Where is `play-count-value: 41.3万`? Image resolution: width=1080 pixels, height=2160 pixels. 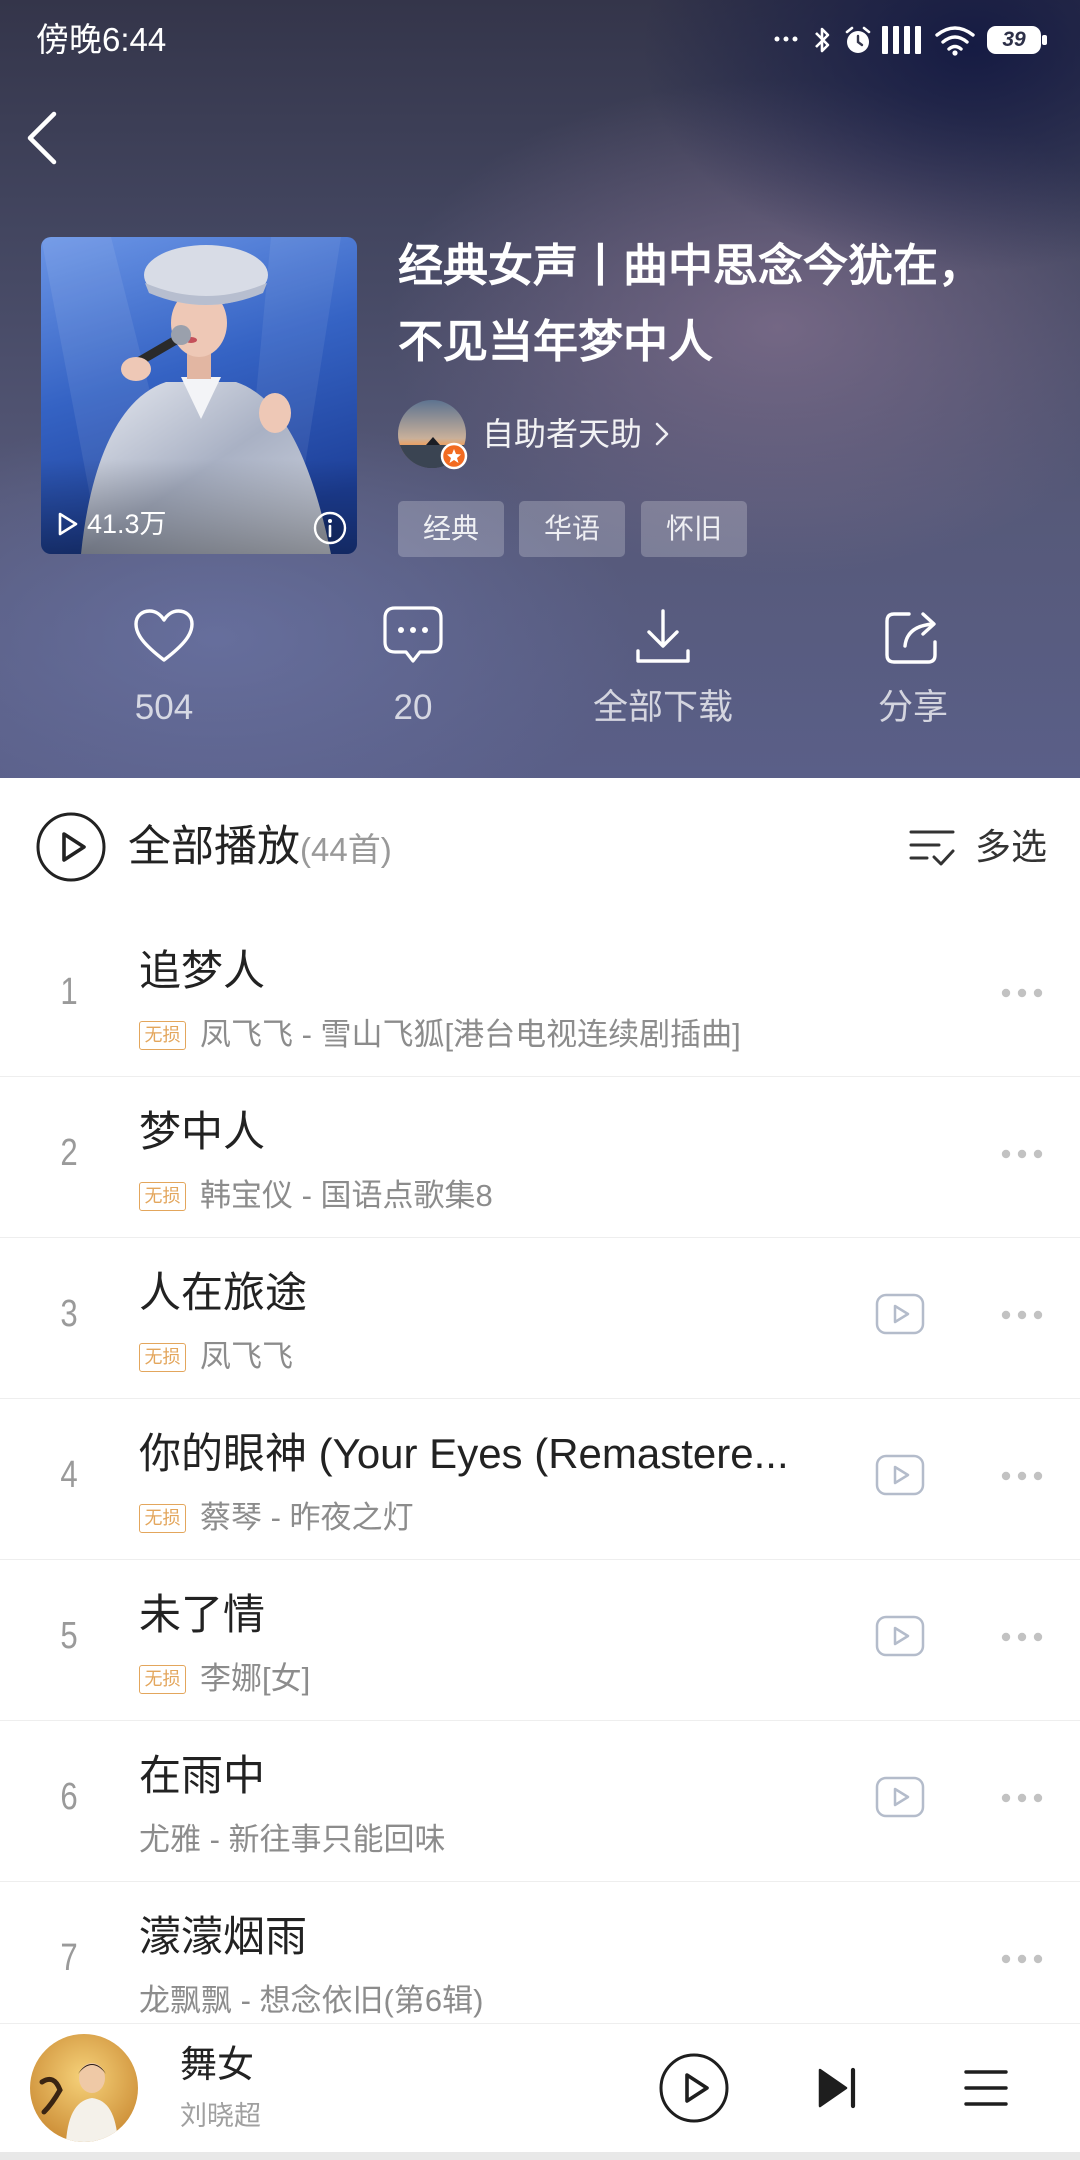
play-count-value: 41.3万 is located at coordinates (127, 524).